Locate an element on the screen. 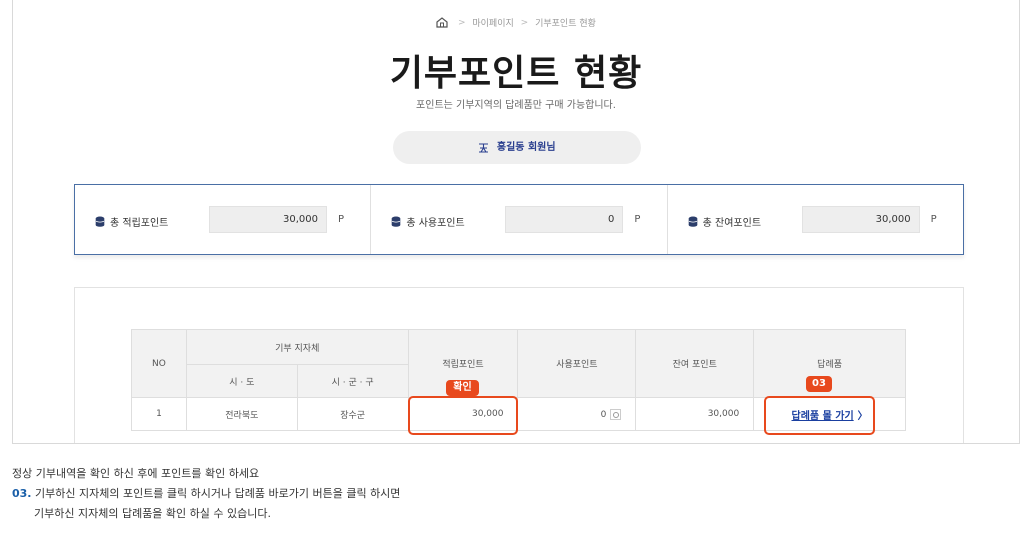 The image size is (1025, 554). col-header-used: 사용포인트 is located at coordinates (577, 363).